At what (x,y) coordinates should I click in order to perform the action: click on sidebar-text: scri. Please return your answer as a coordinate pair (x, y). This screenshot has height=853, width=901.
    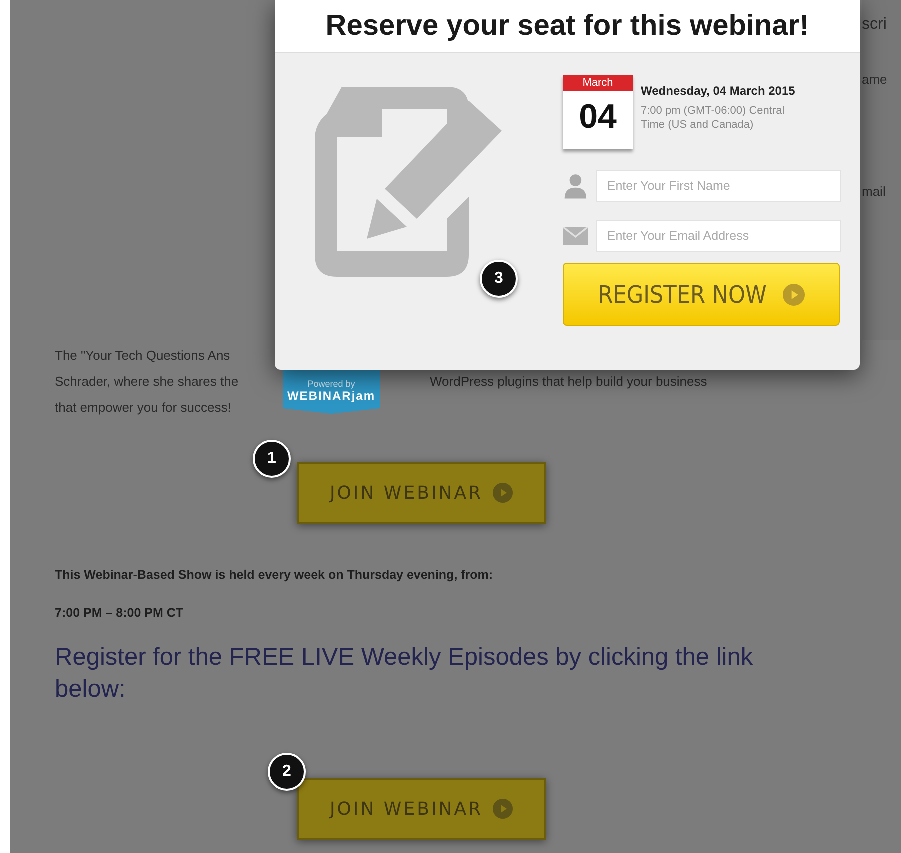
    Looking at the image, I should click on (874, 25).